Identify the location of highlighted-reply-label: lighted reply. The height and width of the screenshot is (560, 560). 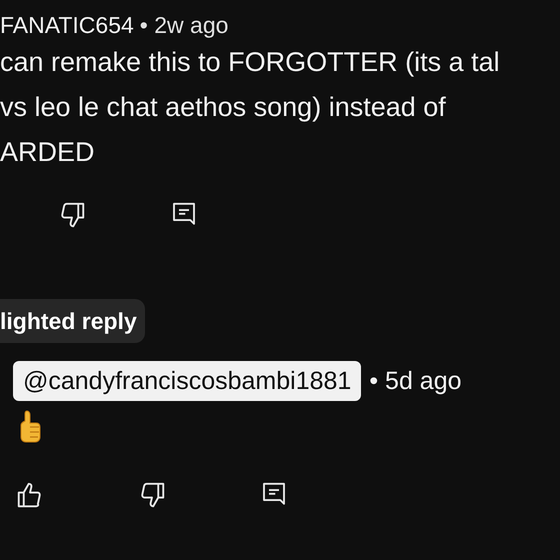
(72, 321).